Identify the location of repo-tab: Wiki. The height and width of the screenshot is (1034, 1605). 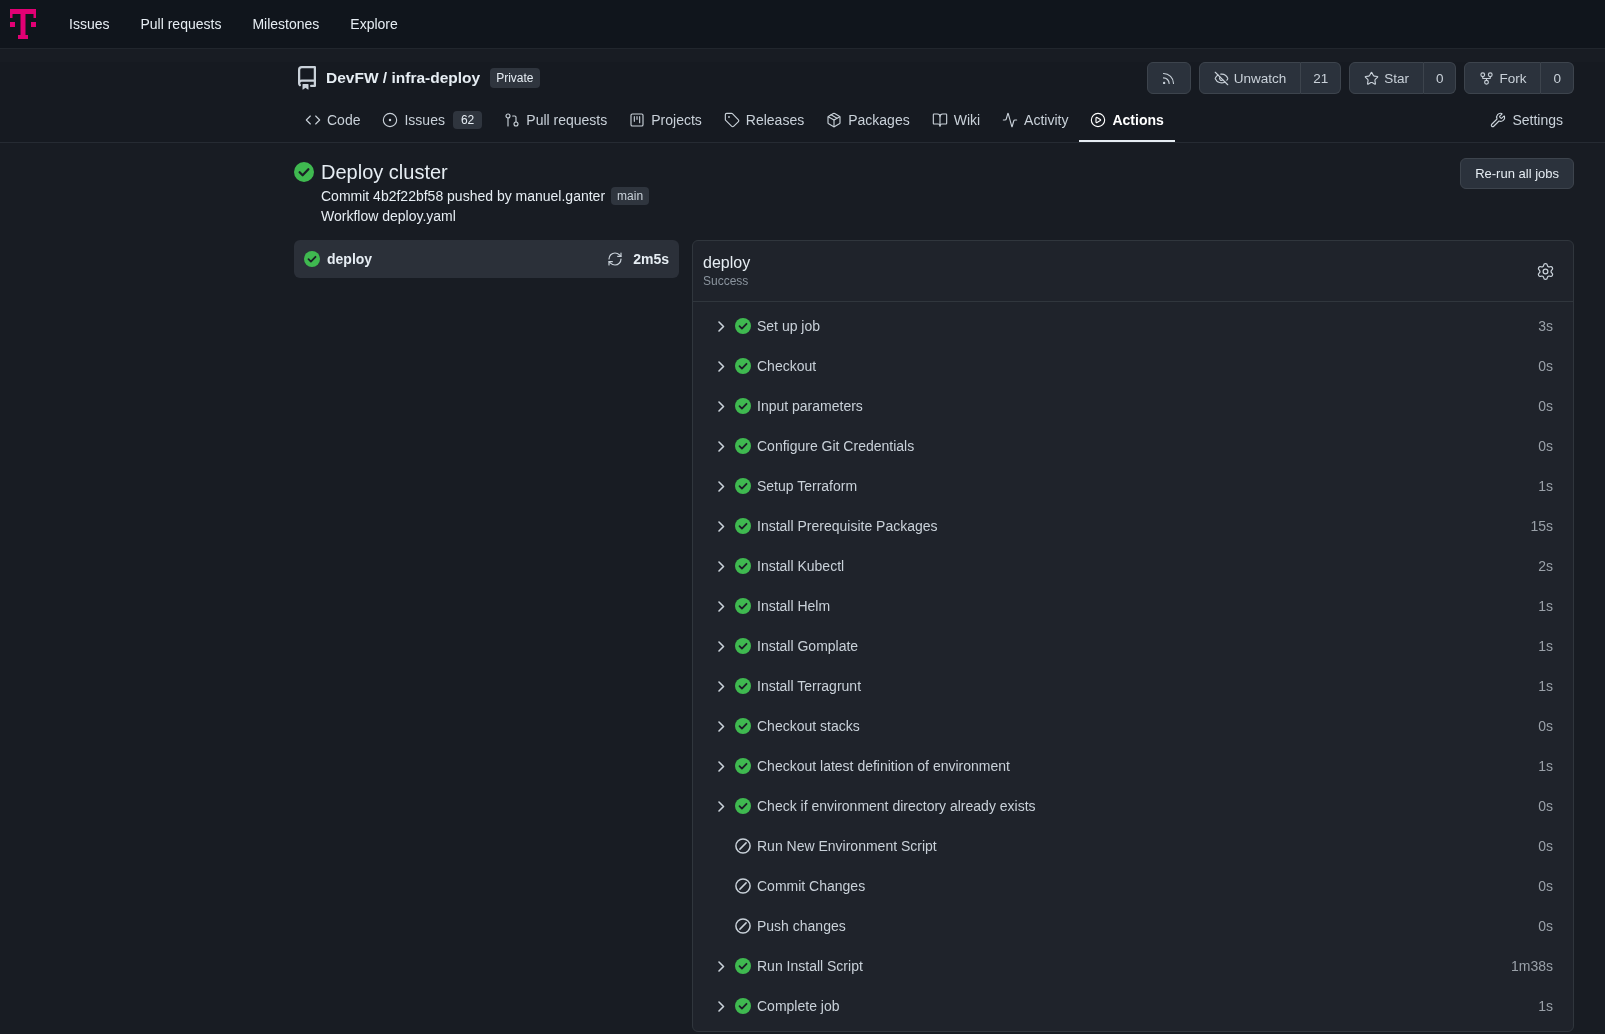
(956, 121).